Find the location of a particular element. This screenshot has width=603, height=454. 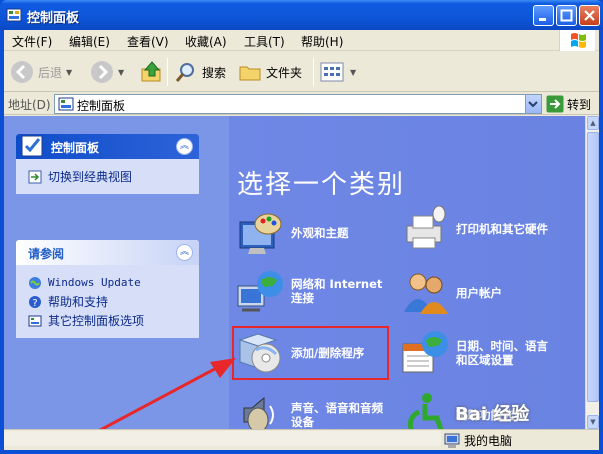

control-panel-task-body: 切换到经典视图 is located at coordinates (107, 176).